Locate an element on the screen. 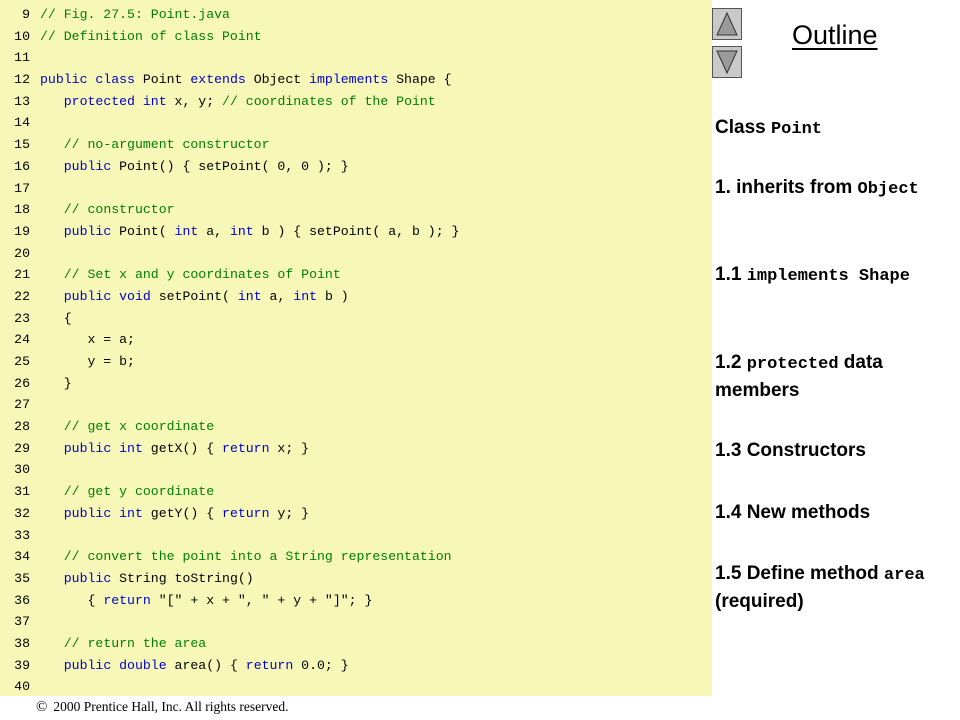 Image resolution: width=960 pixels, height=720 pixels. code-token: a, is located at coordinates (214, 231).